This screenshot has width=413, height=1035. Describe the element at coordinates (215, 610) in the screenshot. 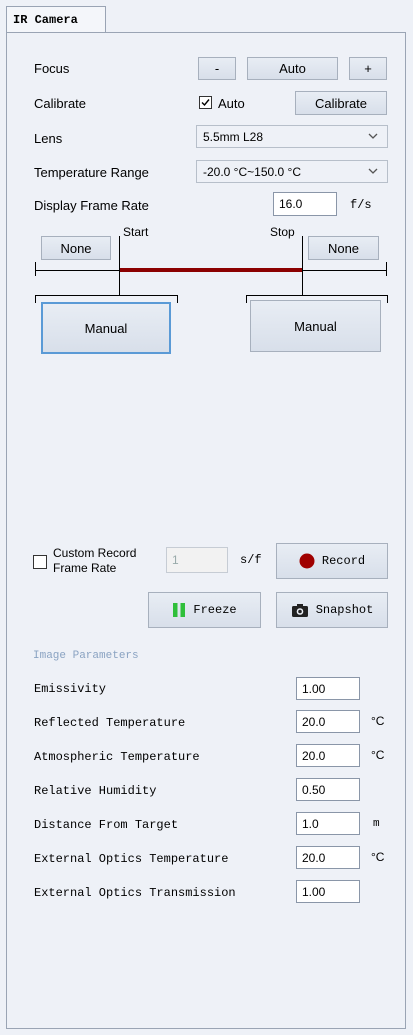

I see `freeze-button-label: Freeze` at that location.